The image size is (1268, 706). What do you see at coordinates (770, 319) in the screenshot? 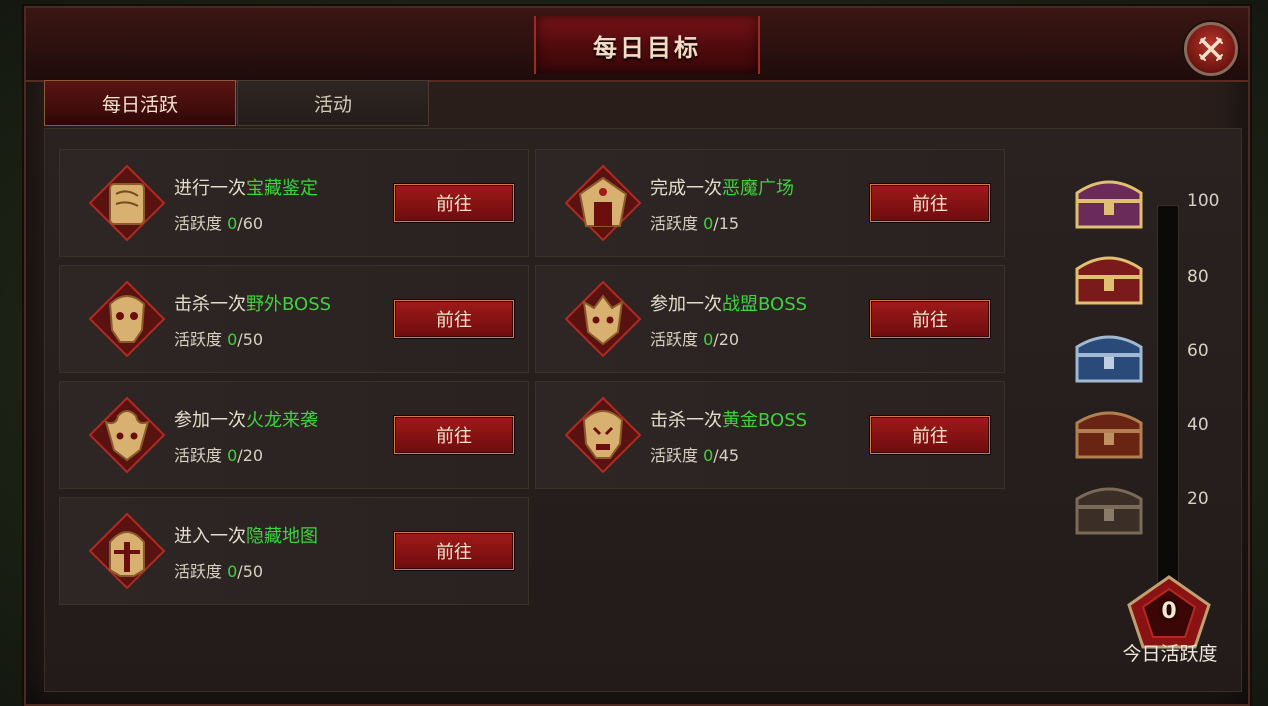
I see `task-card: 参加一次战盟BOSS 活跃度 0/20 前往` at bounding box center [770, 319].